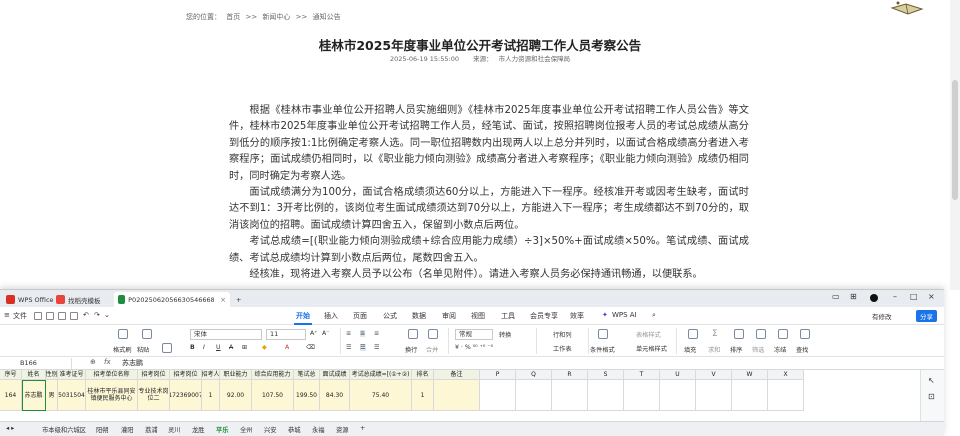 This screenshot has width=960, height=436. What do you see at coordinates (562, 334) in the screenshot?
I see `rows-cols-button: 行和列` at bounding box center [562, 334].